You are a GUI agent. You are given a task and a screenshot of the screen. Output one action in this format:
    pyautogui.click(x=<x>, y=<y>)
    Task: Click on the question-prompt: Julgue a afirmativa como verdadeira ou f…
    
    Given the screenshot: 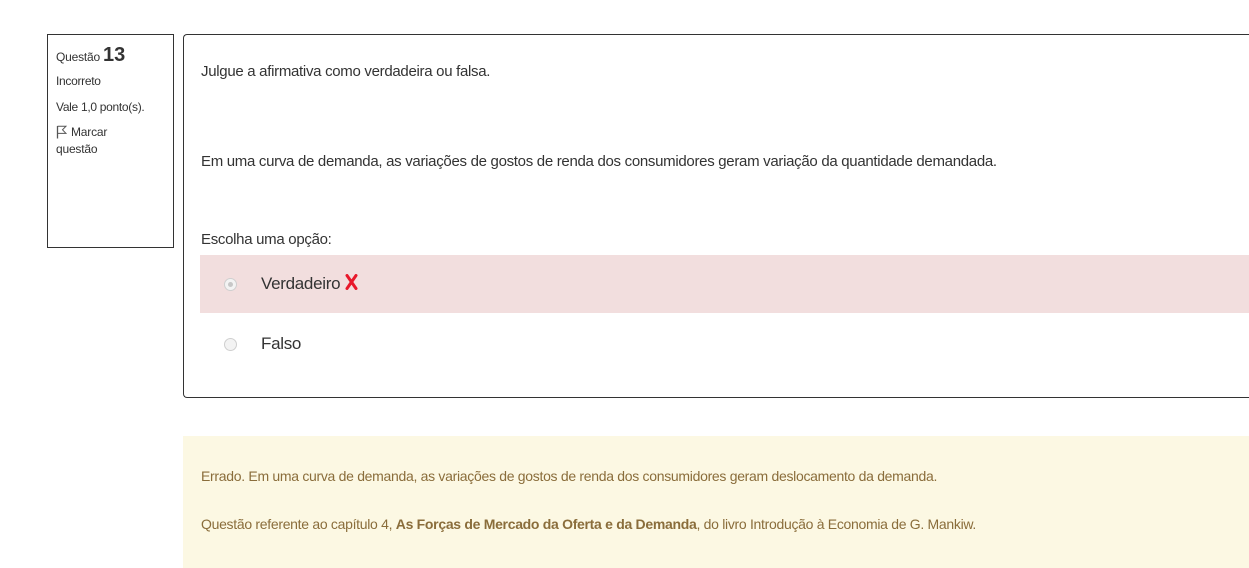 What is the action you would take?
    pyautogui.click(x=346, y=71)
    